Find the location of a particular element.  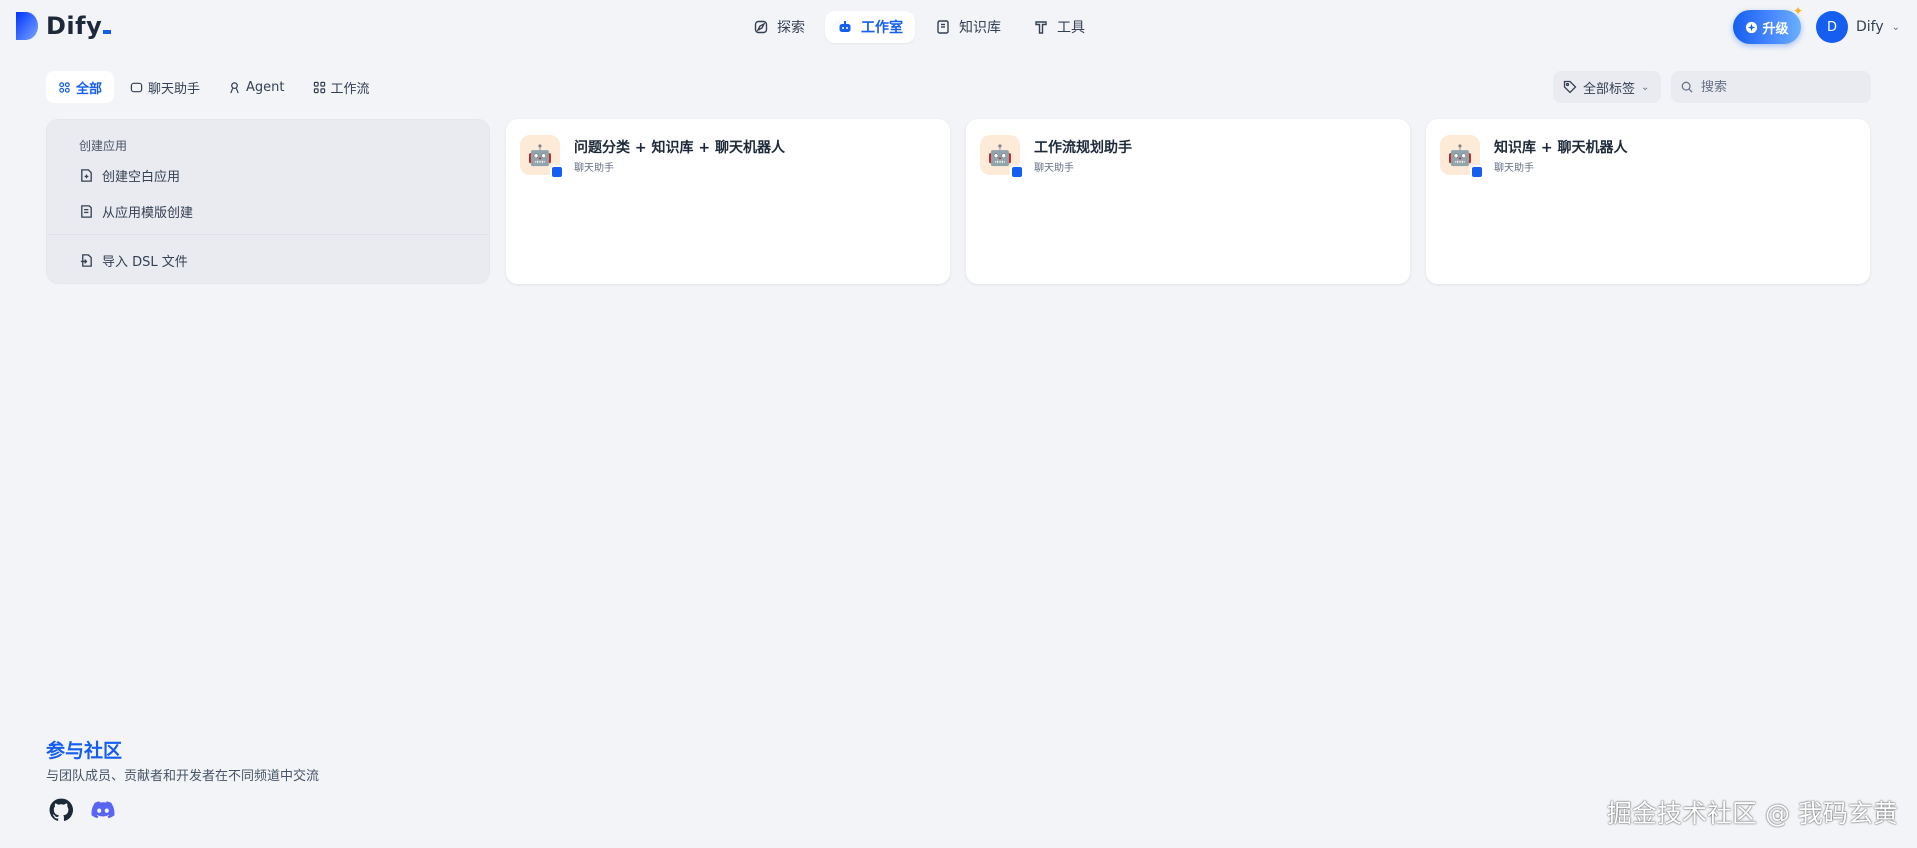

agent-icon is located at coordinates (234, 87).